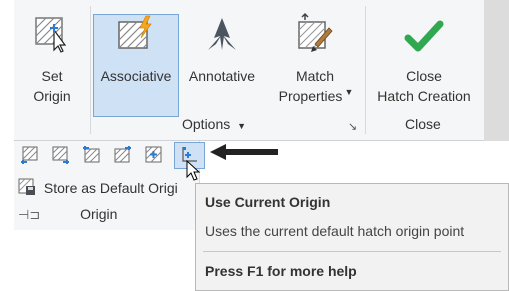  Describe the element at coordinates (496, 70) in the screenshot. I see `ribbon-scroll-region` at that location.